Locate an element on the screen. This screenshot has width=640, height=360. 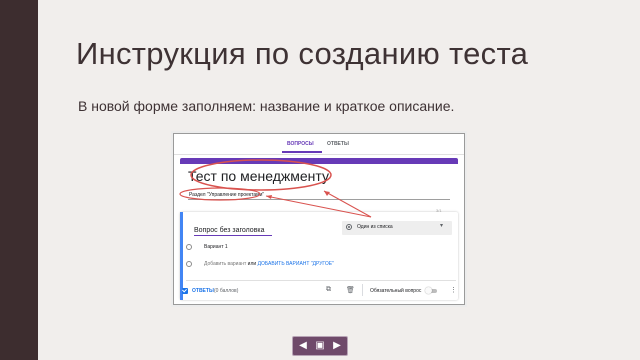
option-1-label: Вариант 1 is located at coordinates (216, 247).